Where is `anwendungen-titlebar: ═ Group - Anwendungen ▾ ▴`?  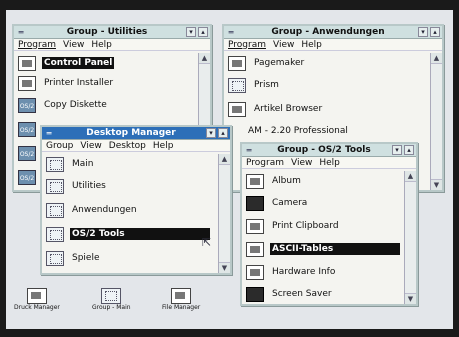 anwendungen-titlebar: ═ Group - Anwendungen ▾ ▴ is located at coordinates (333, 32).